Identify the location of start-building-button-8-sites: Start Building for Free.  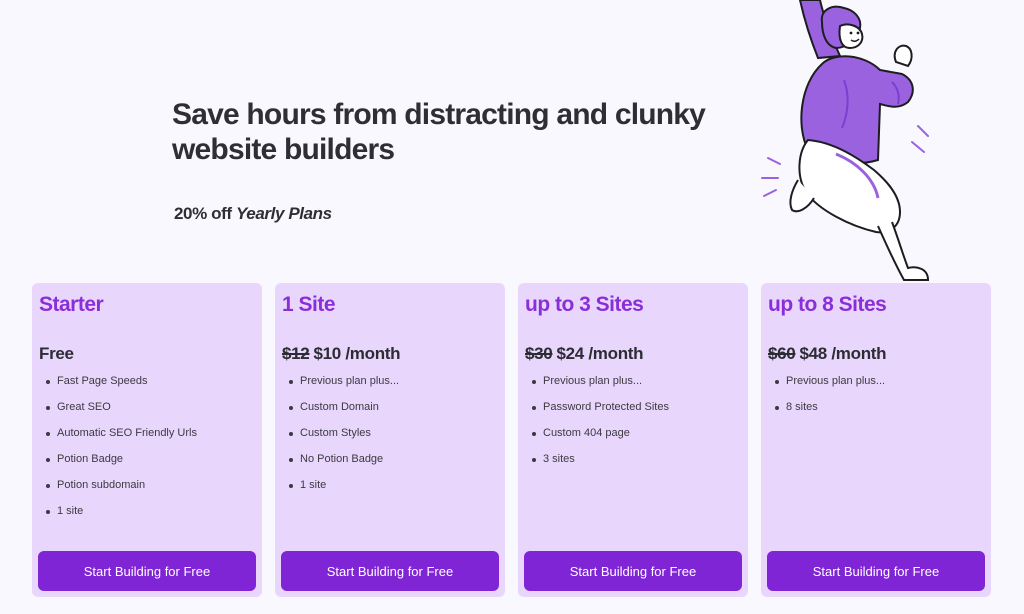
(876, 571).